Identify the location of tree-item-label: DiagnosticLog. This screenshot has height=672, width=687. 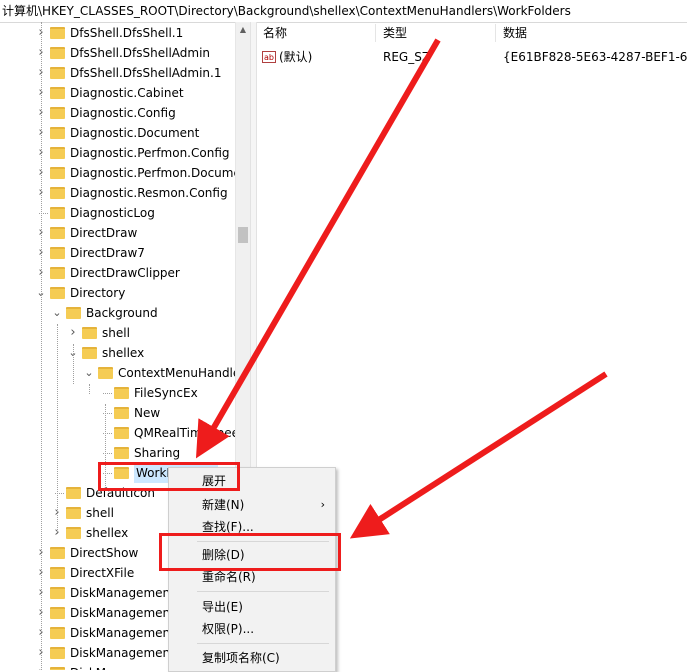
(112, 213).